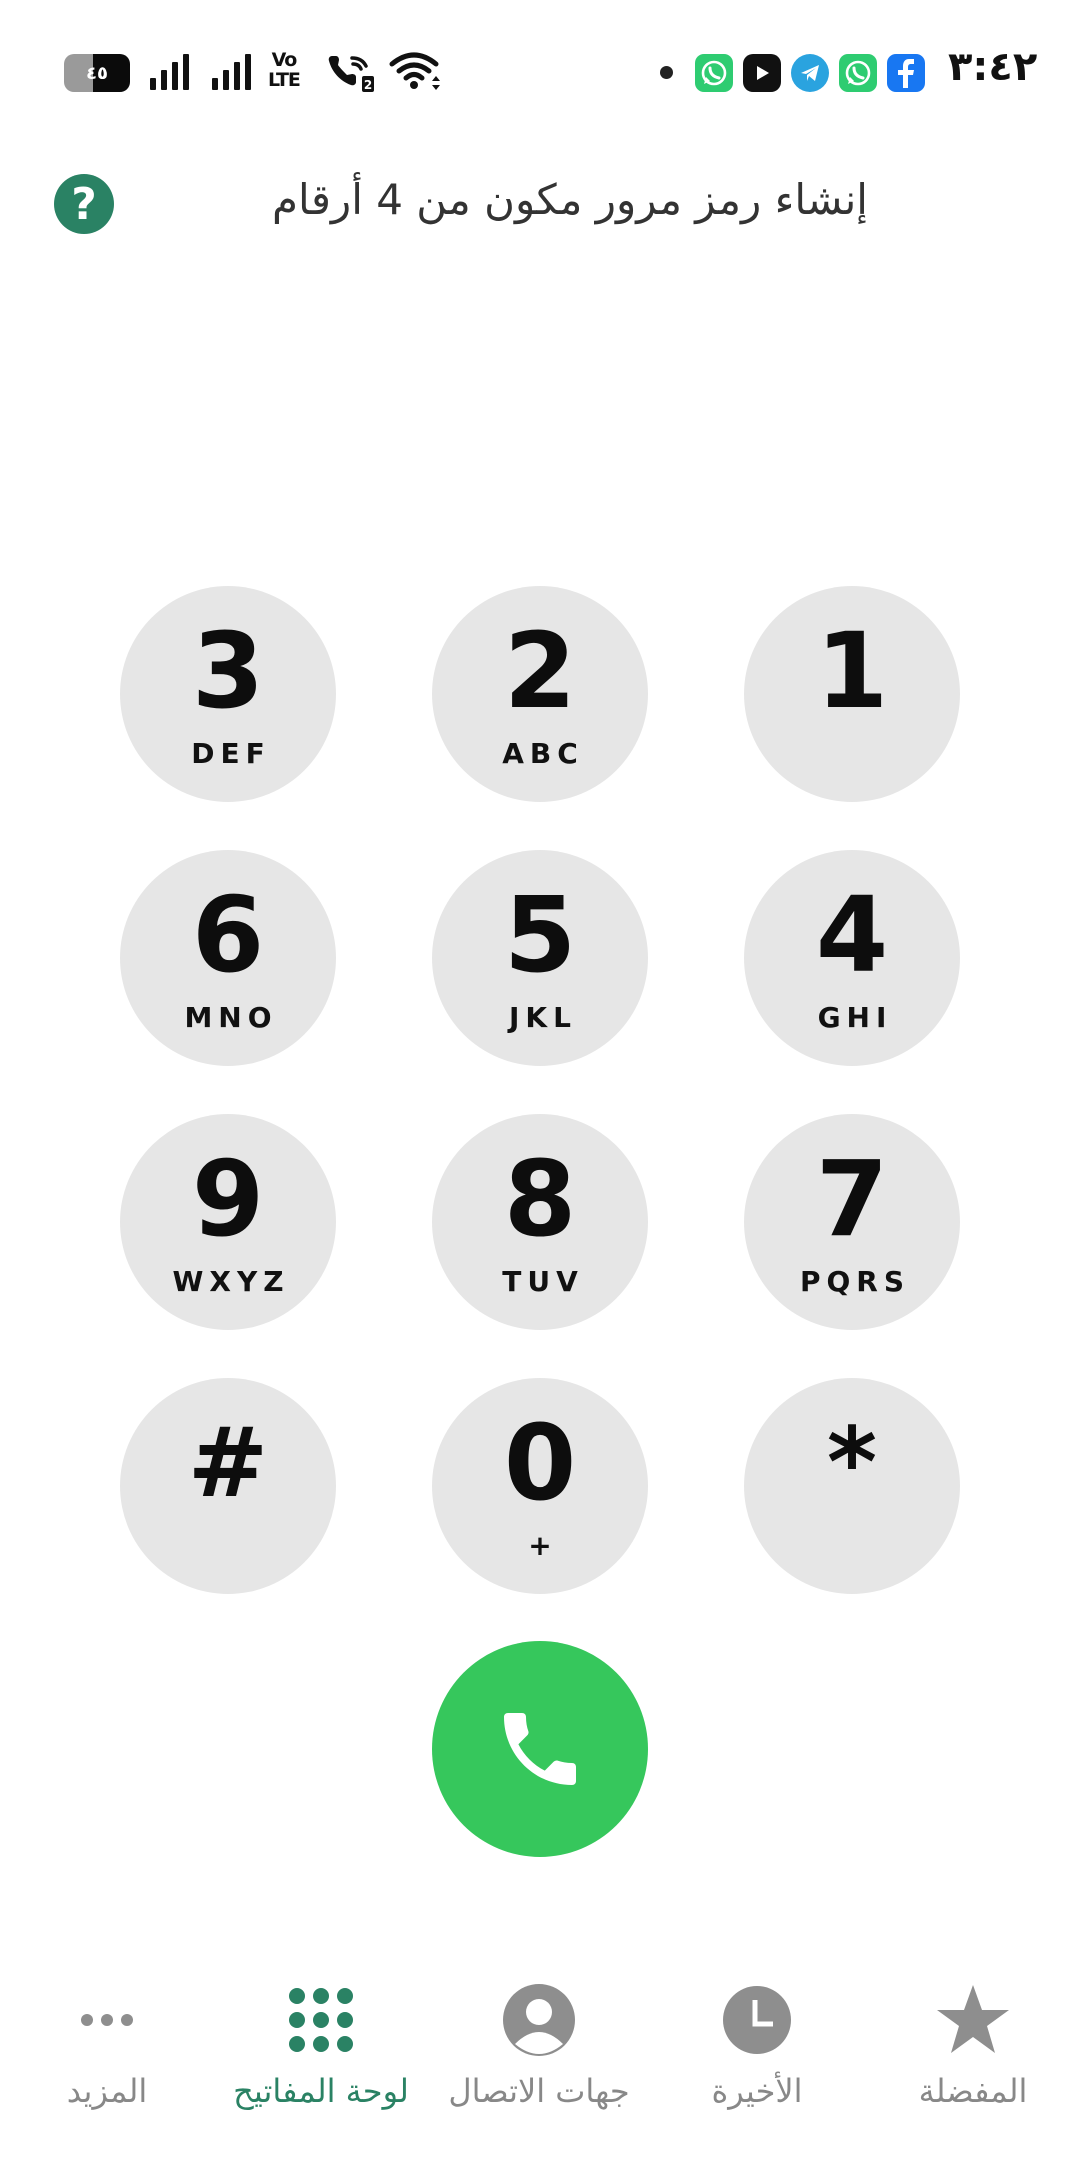 The width and height of the screenshot is (1074, 2168). What do you see at coordinates (169, 71) in the screenshot?
I see `signal-icon` at bounding box center [169, 71].